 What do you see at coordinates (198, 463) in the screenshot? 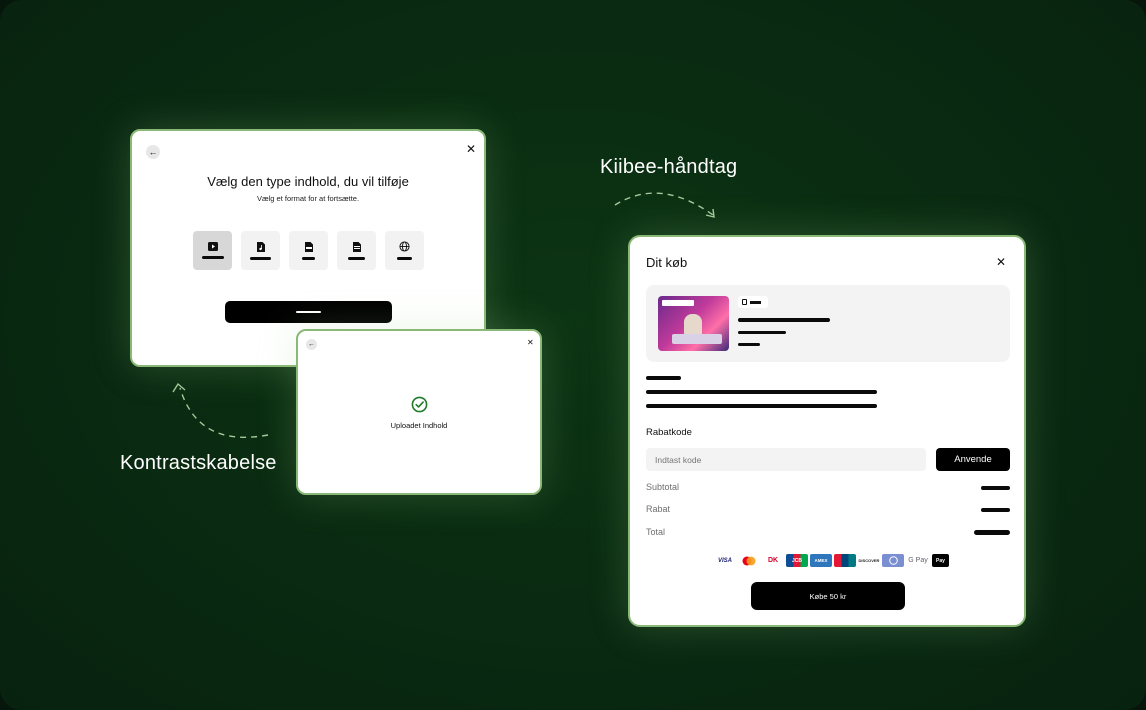
I see `annotation-contrast-creation: Kontrastskabelse` at bounding box center [198, 463].